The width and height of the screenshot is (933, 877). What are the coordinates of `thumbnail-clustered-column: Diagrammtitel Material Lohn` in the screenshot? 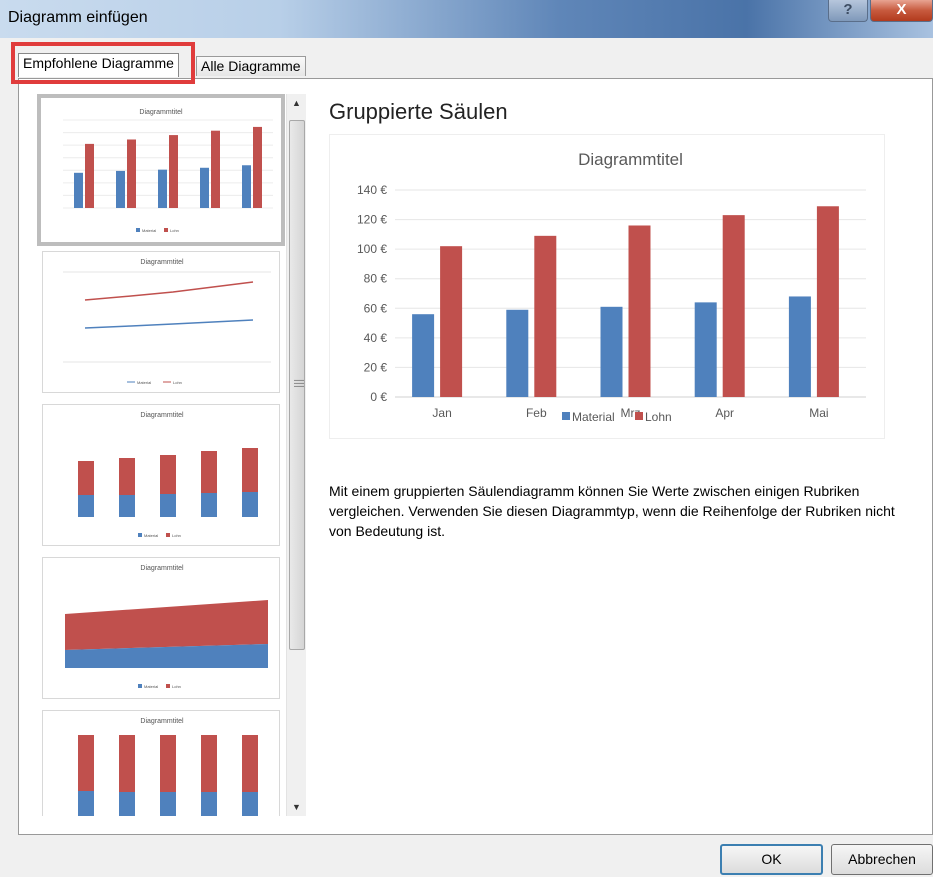 It's located at (161, 170).